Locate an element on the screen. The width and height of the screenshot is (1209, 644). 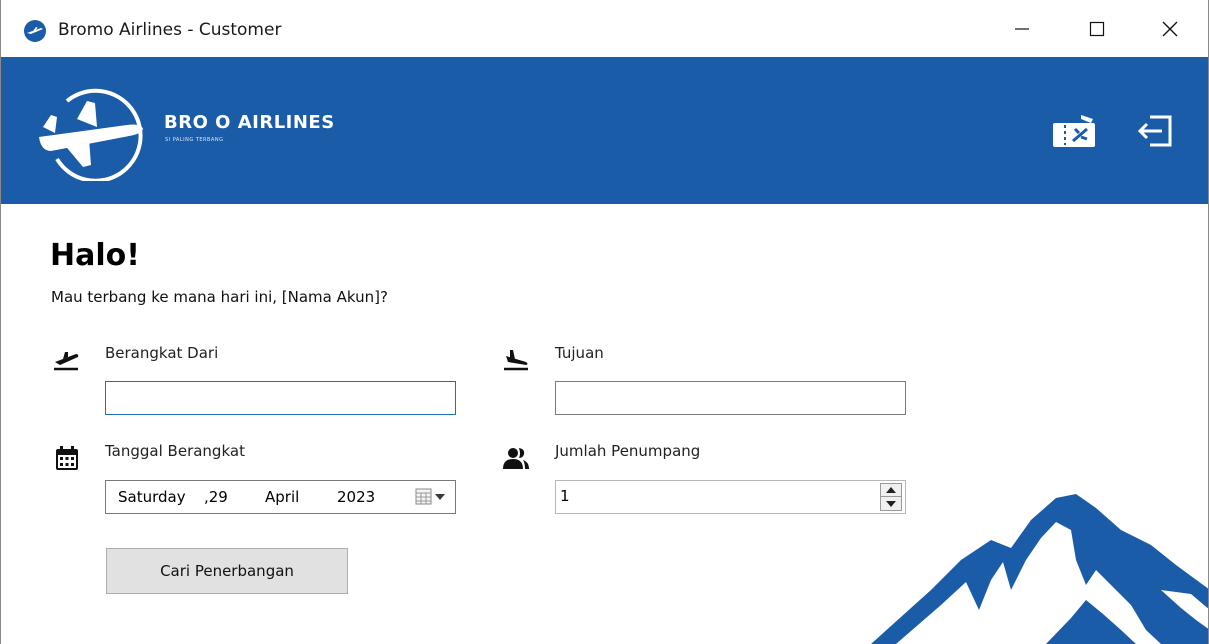
calendar-dropdown-icon is located at coordinates (432, 497).